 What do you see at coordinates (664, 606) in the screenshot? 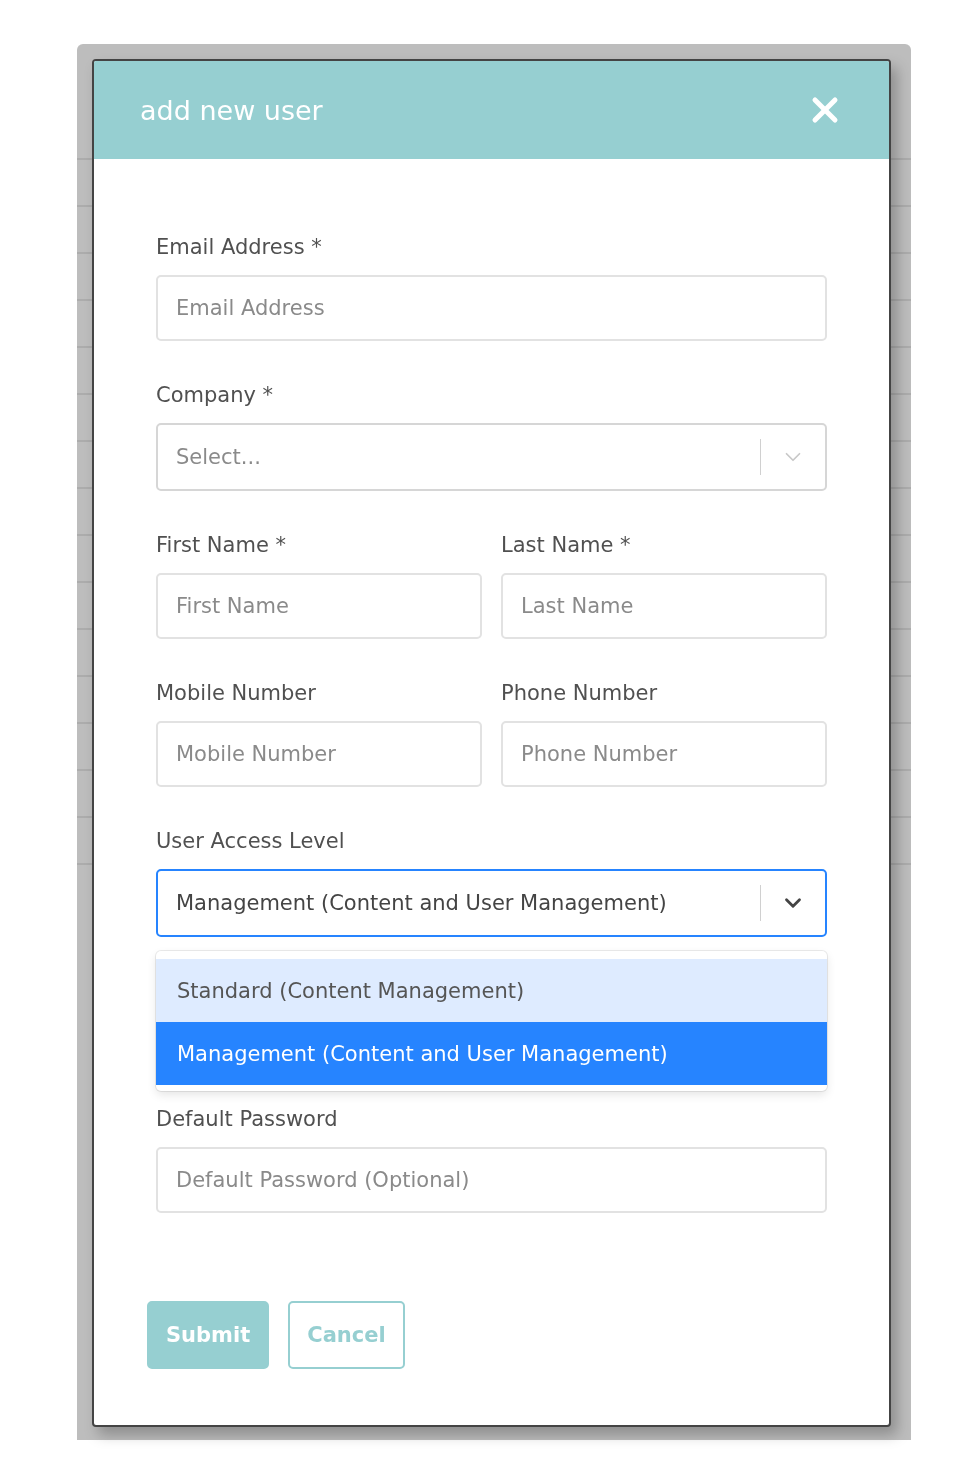
I see `input-field: Last Name` at bounding box center [664, 606].